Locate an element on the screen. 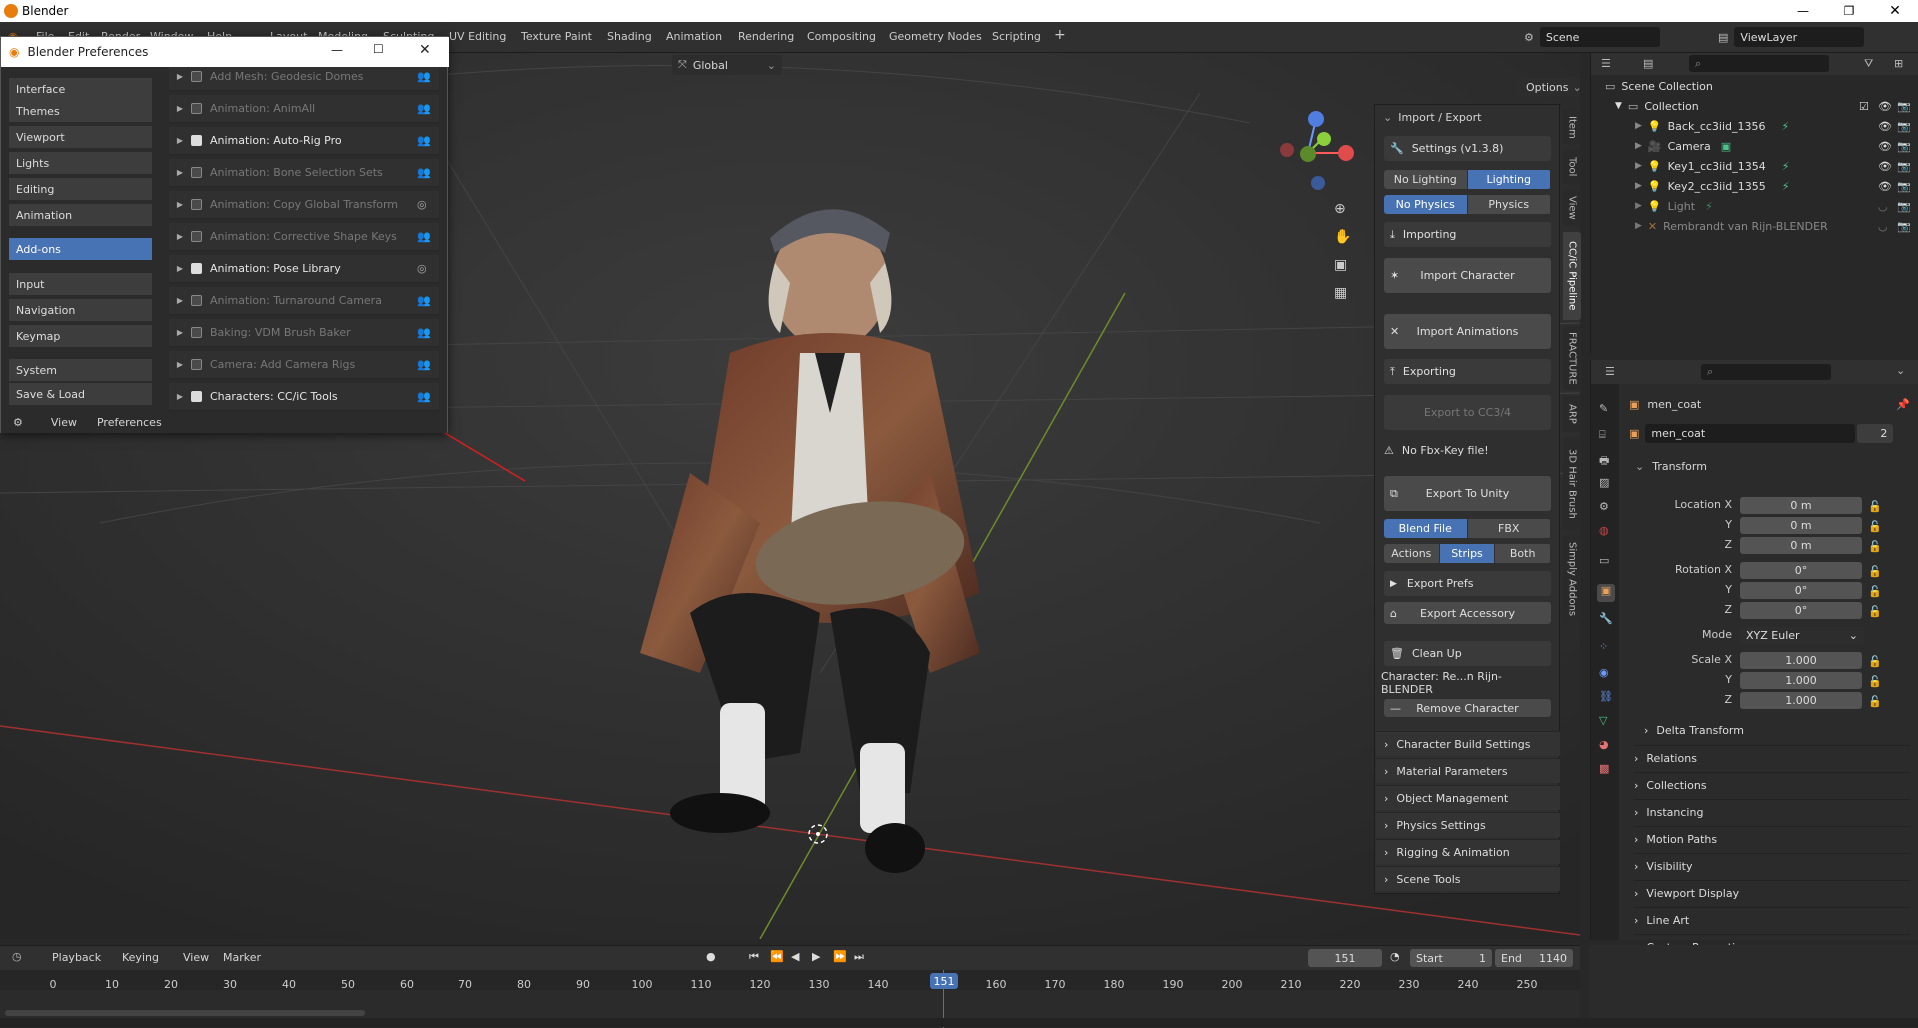  play-reverse-icon: ◀ is located at coordinates (795, 956).